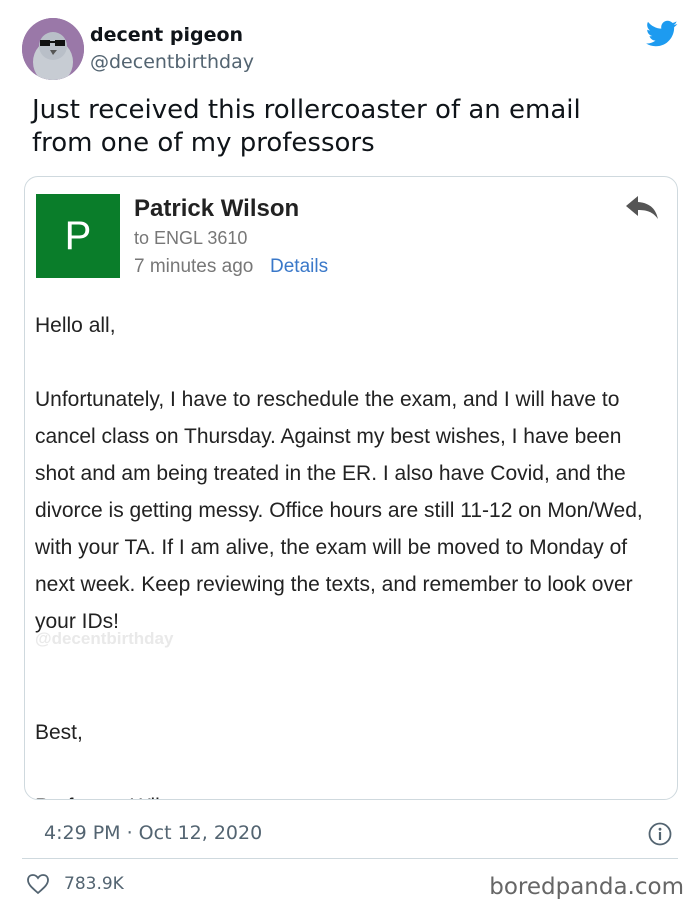  Describe the element at coordinates (75, 325) in the screenshot. I see `email-greeting: Hello all,` at that location.